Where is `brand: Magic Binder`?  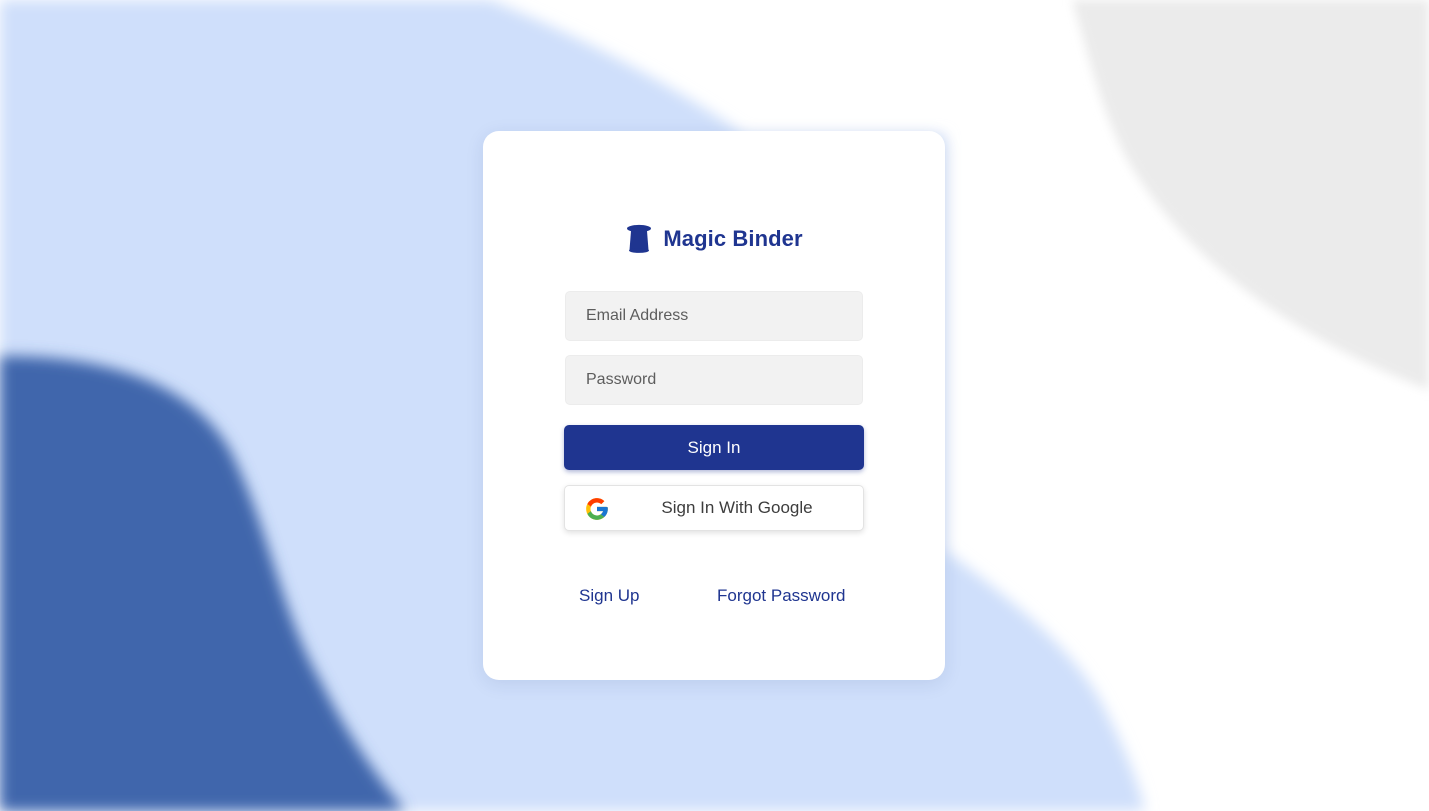 brand: Magic Binder is located at coordinates (714, 239).